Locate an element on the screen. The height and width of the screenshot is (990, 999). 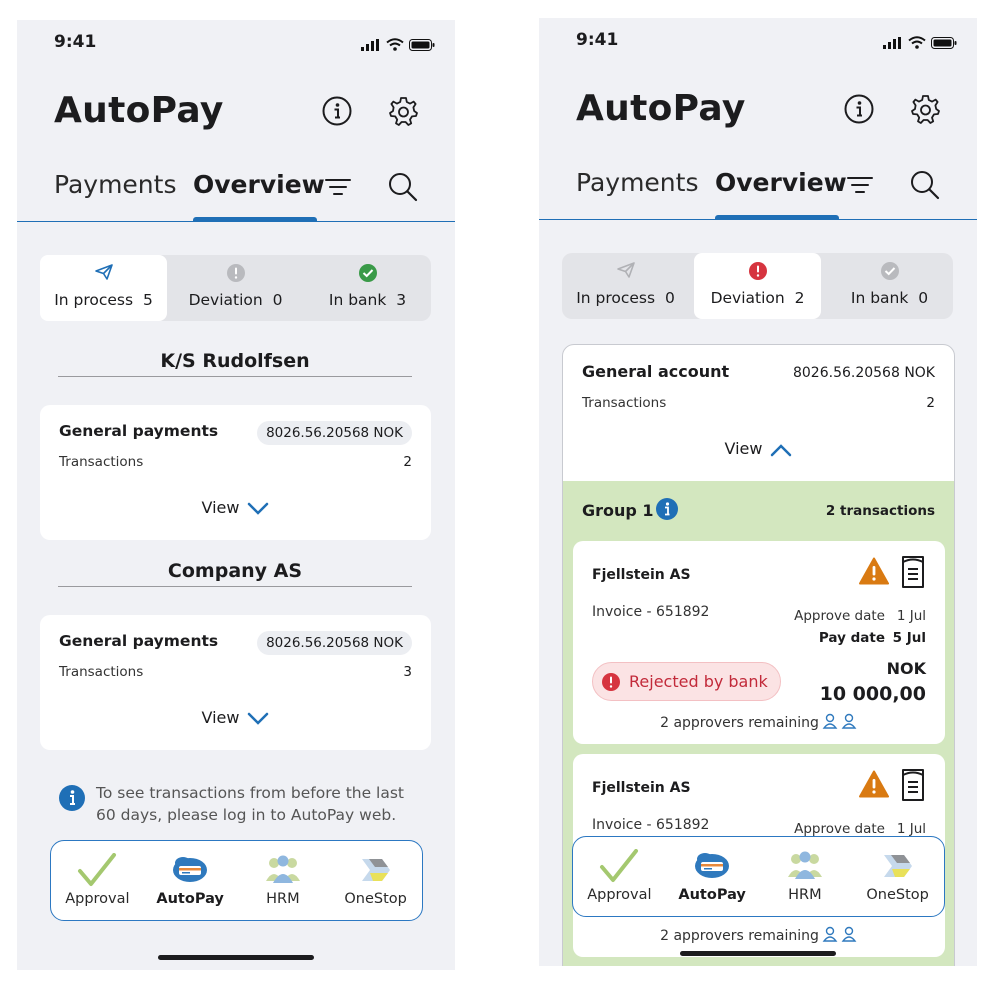
segment-in-process: In process 0 is located at coordinates (625, 286).